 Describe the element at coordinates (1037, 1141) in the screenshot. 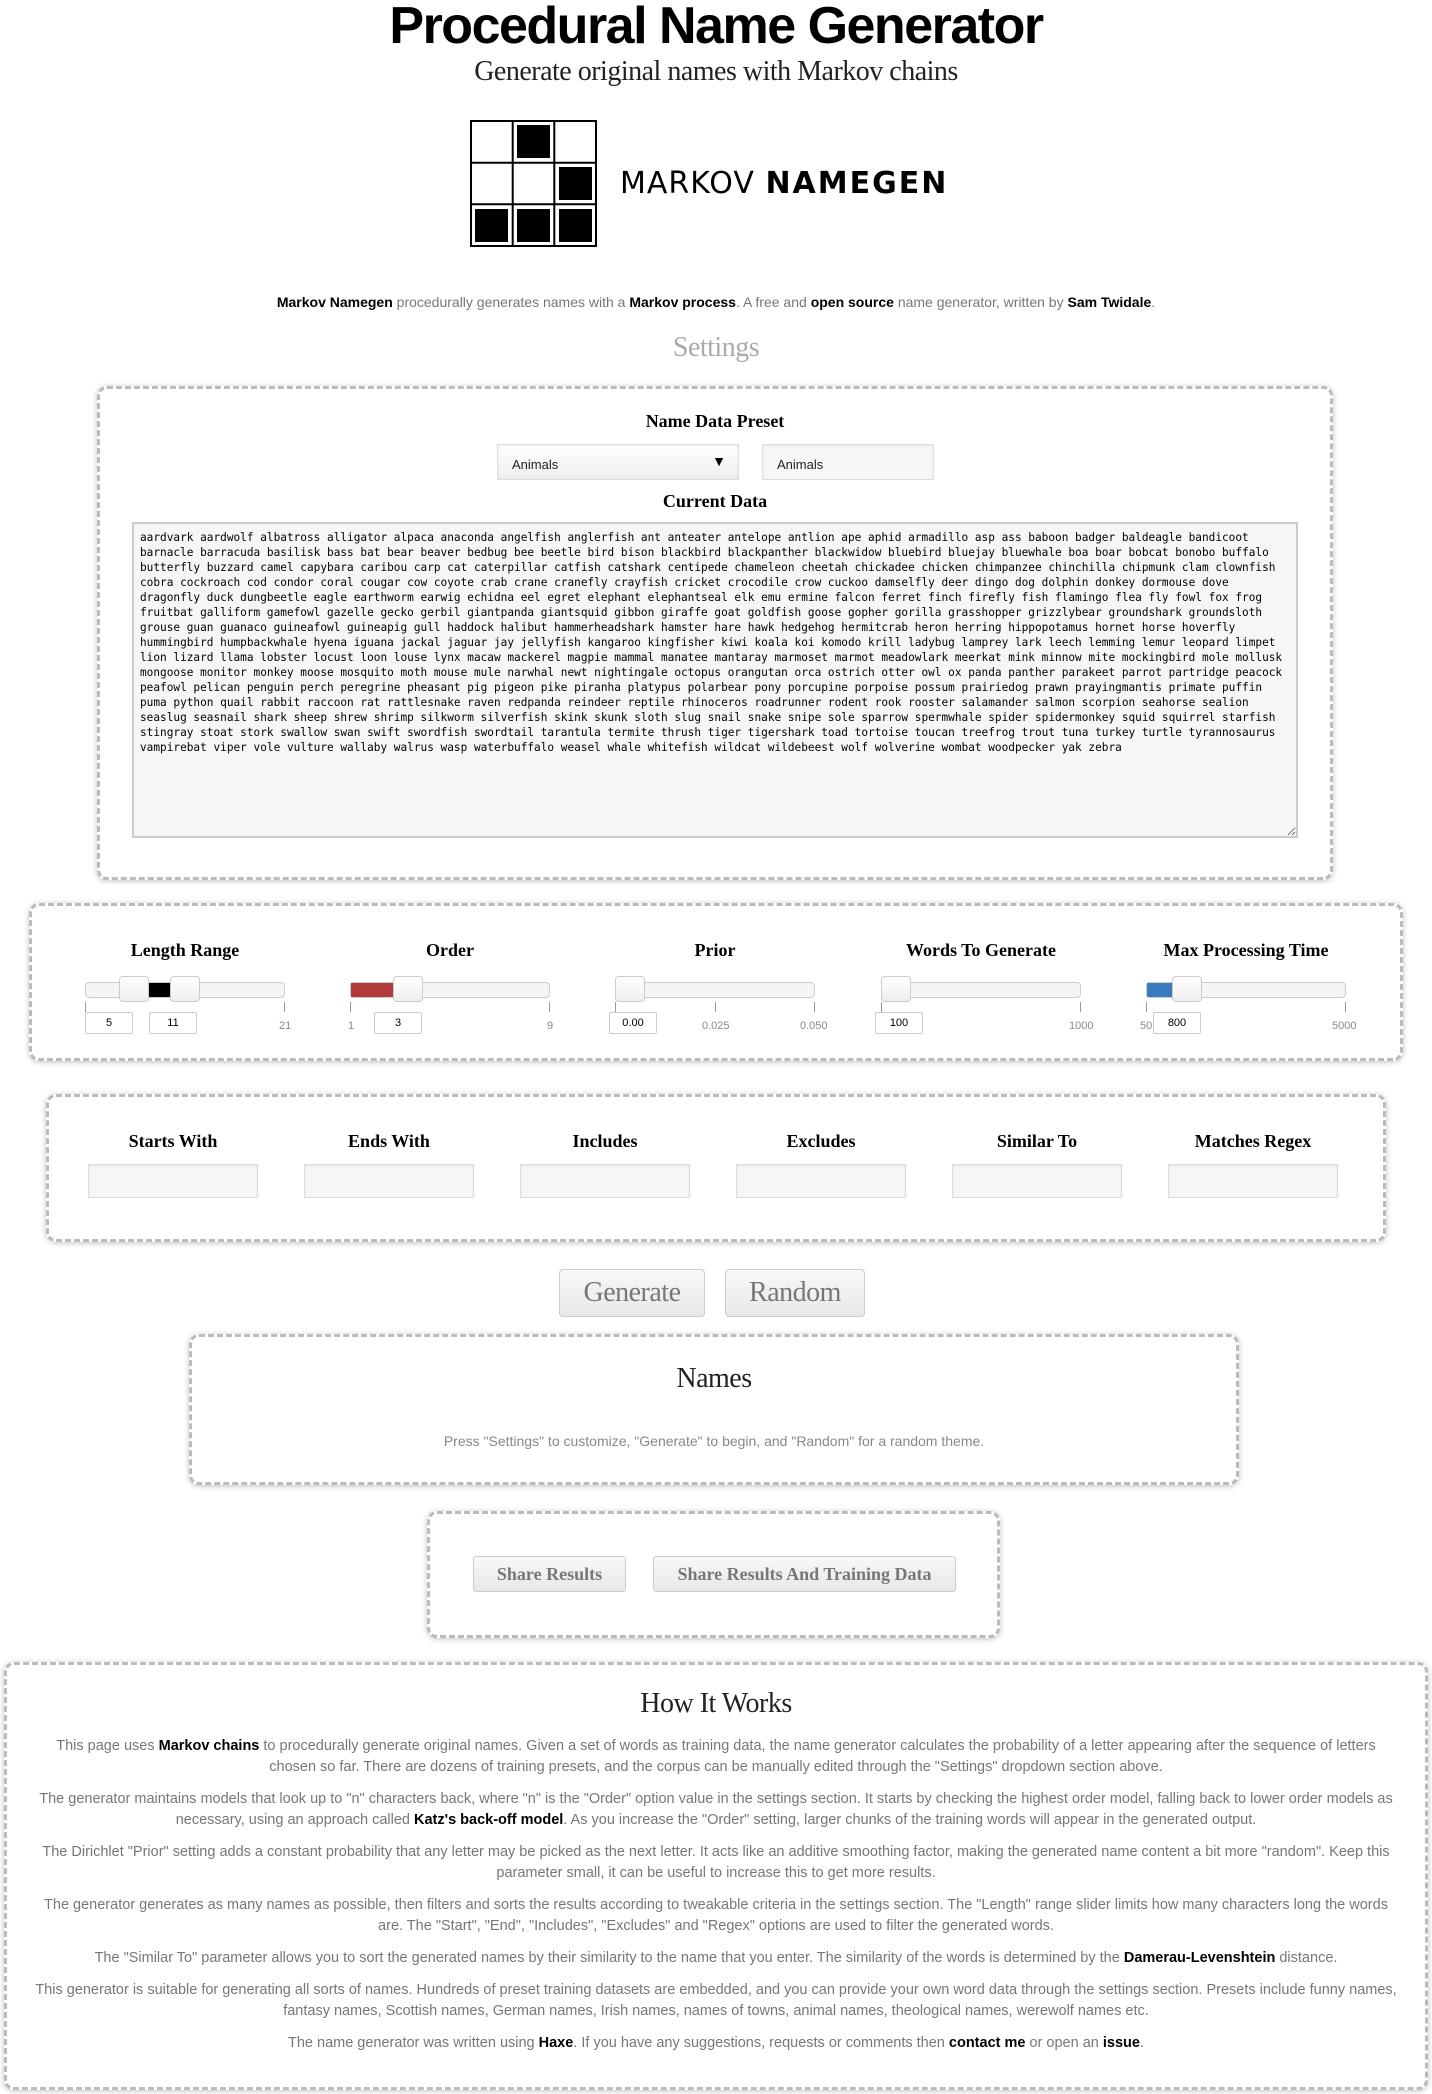

I see `similar-to-label: Similar To` at that location.